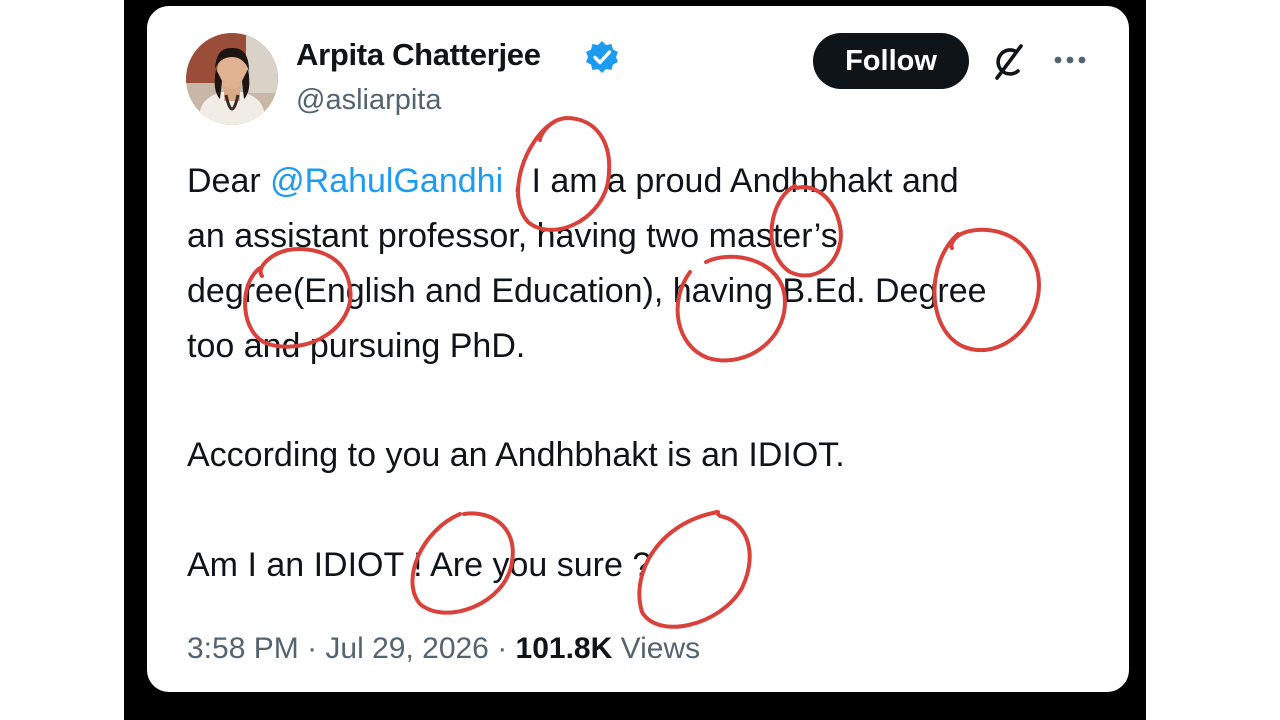 This screenshot has height=720, width=1280. Describe the element at coordinates (602, 57) in the screenshot. I see `verified-badge-icon` at that location.